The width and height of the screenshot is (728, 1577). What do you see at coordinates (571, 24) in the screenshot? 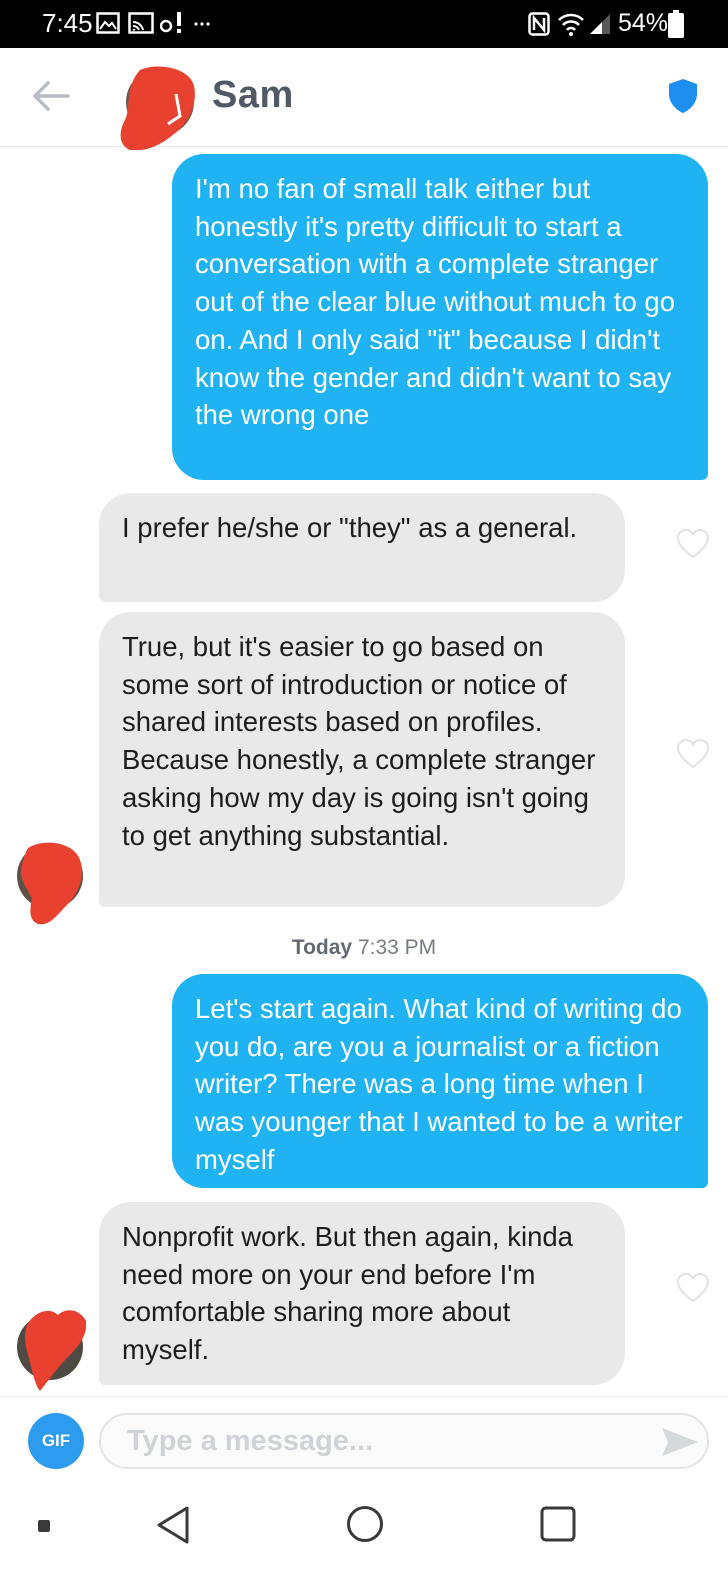
I see `wifi-icon` at bounding box center [571, 24].